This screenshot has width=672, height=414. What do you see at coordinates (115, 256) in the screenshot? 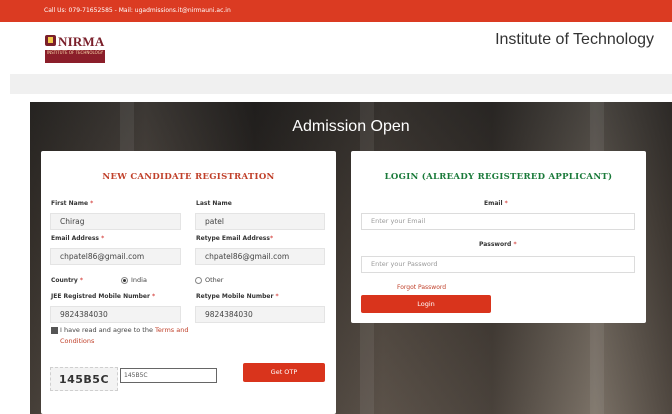
I see `email-input: chpatel86@gmail.com` at bounding box center [115, 256].